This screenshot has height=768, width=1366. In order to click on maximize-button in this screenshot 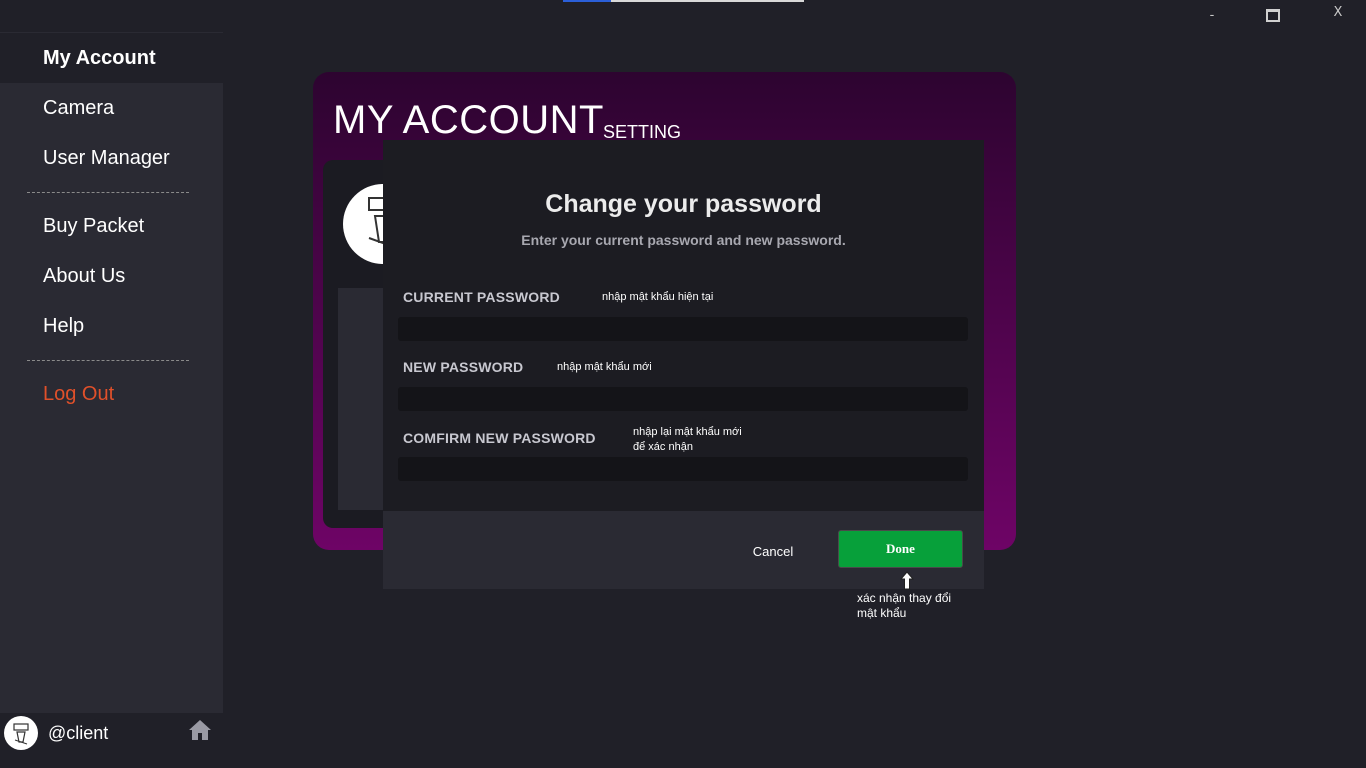, I will do `click(1273, 16)`.